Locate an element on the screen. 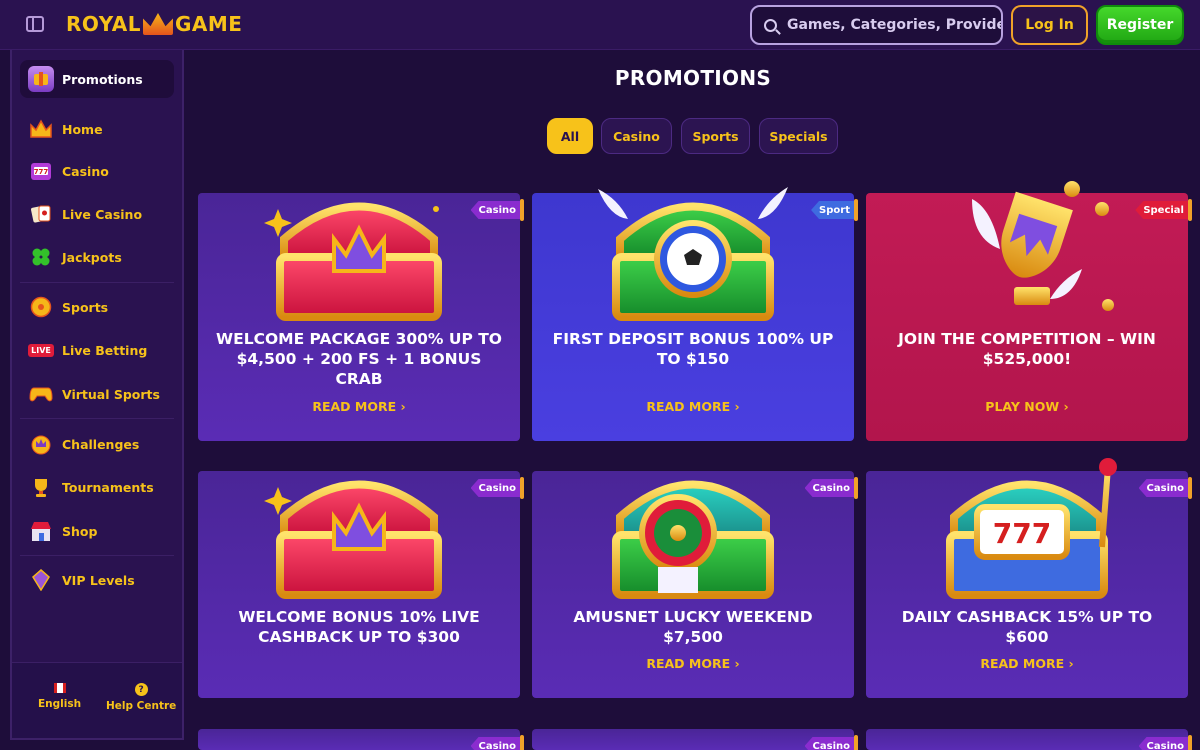 This screenshot has width=1200, height=750. chest-with-football-icon is located at coordinates (693, 254).